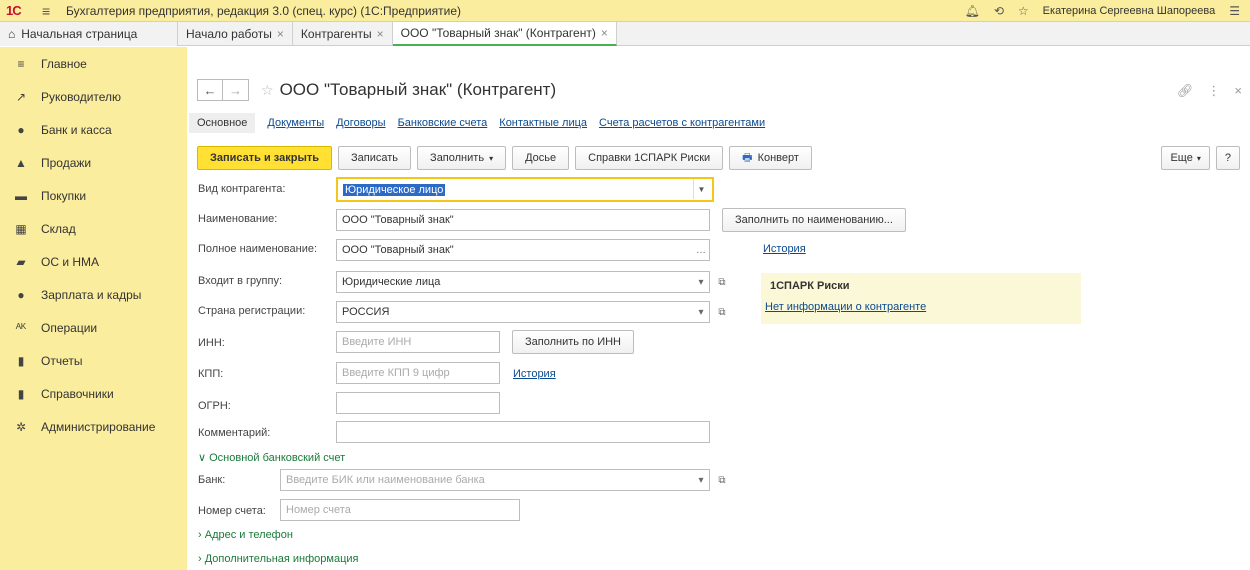 The image size is (1250, 570). I want to click on kpp-field: Введите КПП 9 цифр, so click(418, 373).